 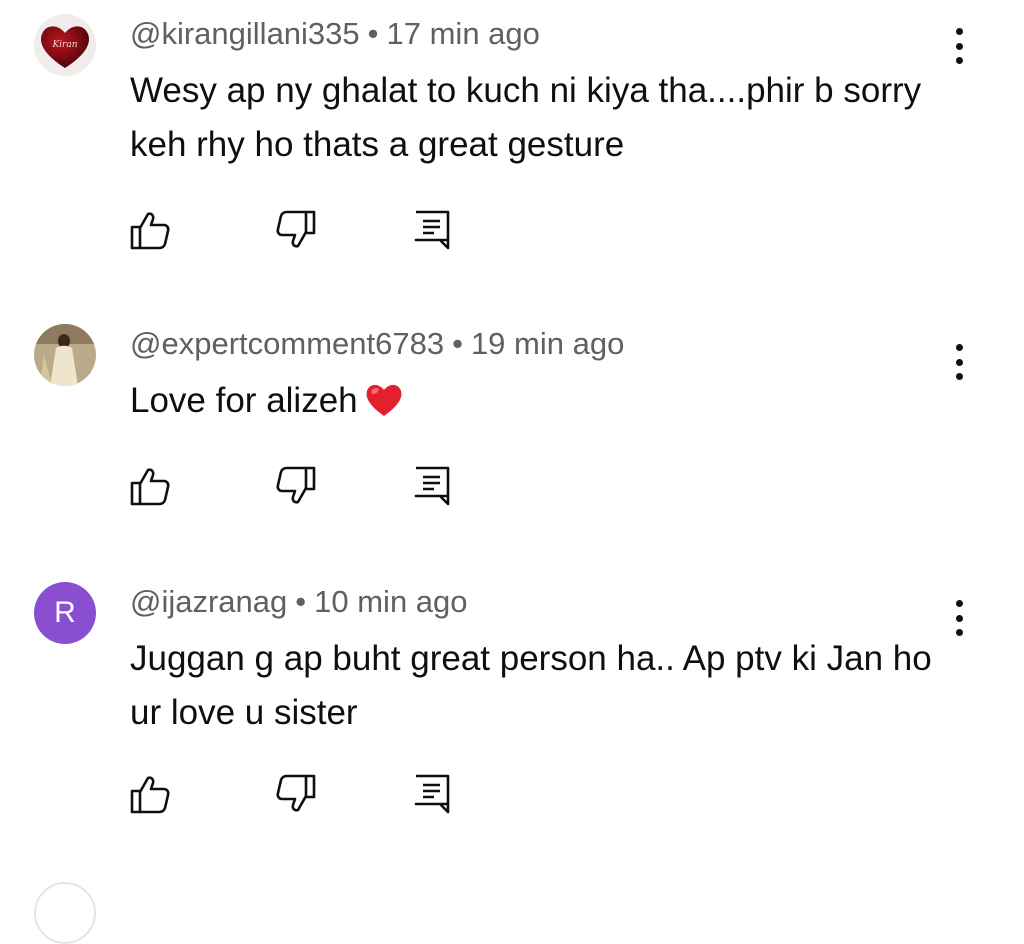 What do you see at coordinates (245, 33) in the screenshot?
I see `author-handle: @kirangillani335` at bounding box center [245, 33].